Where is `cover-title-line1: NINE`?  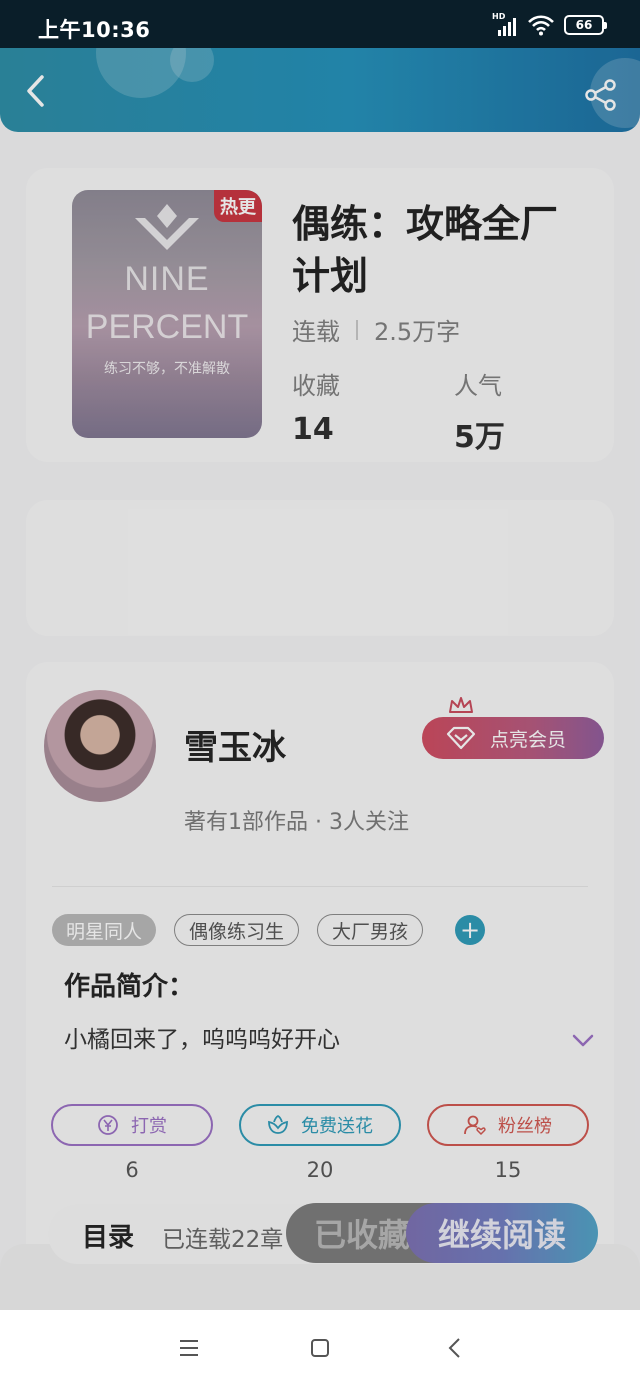 cover-title-line1: NINE is located at coordinates (167, 279).